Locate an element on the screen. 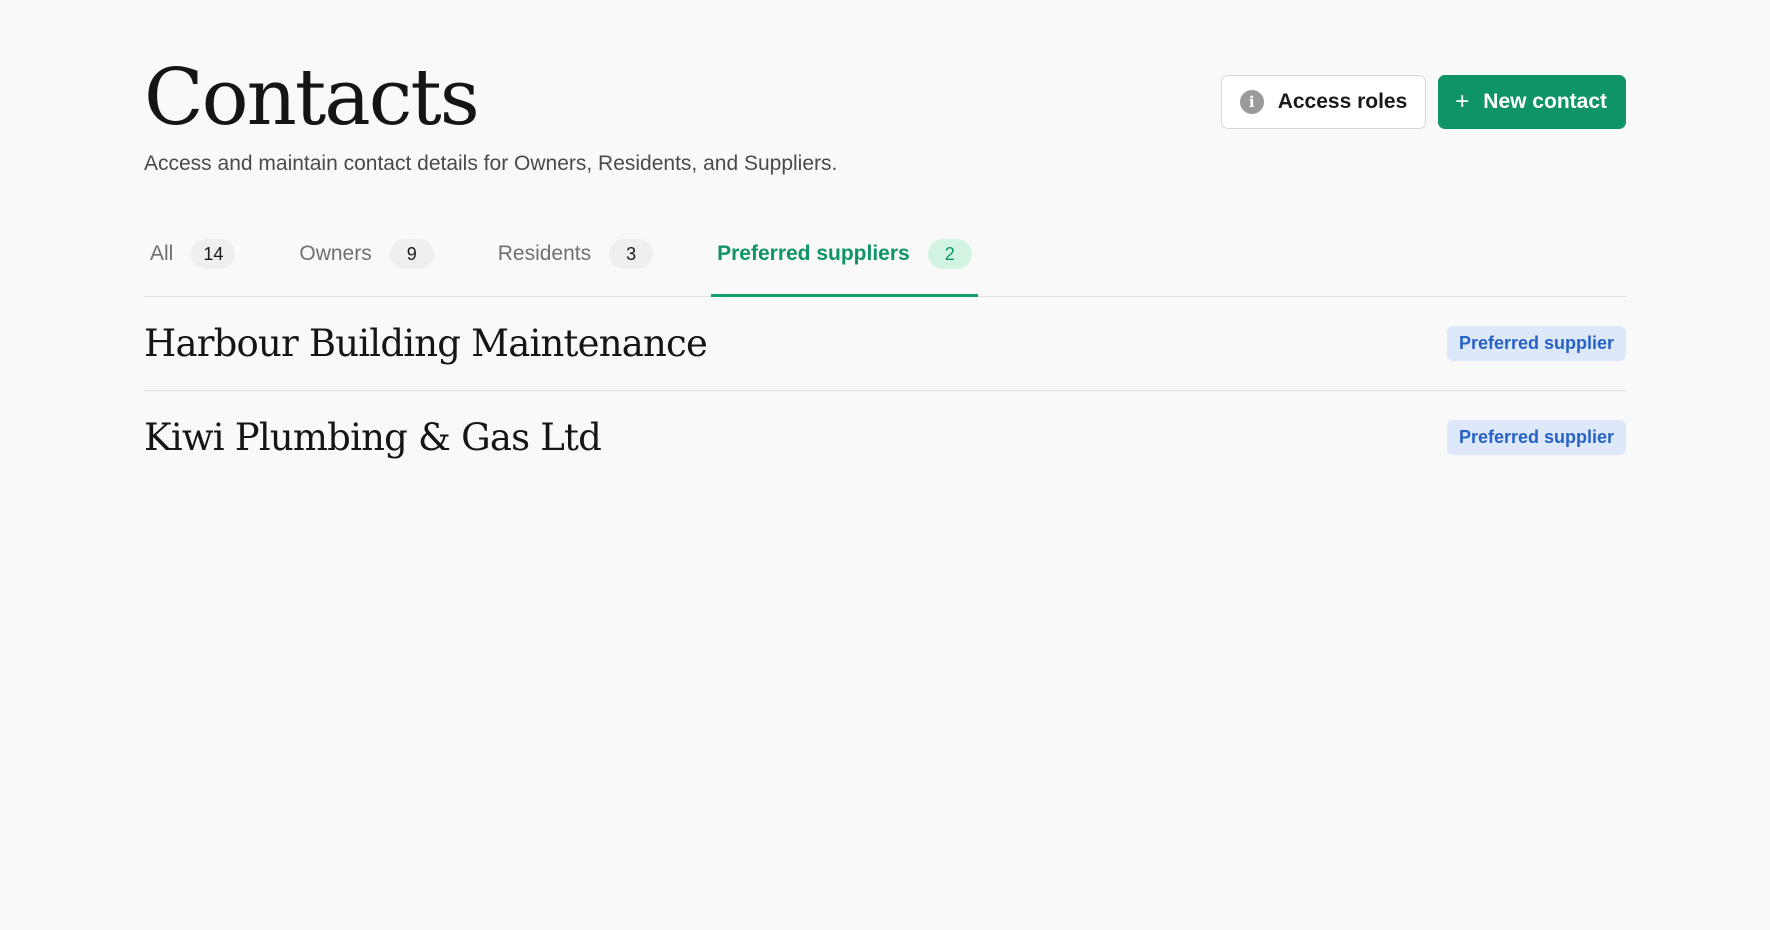  info-icon: i is located at coordinates (1251, 102).